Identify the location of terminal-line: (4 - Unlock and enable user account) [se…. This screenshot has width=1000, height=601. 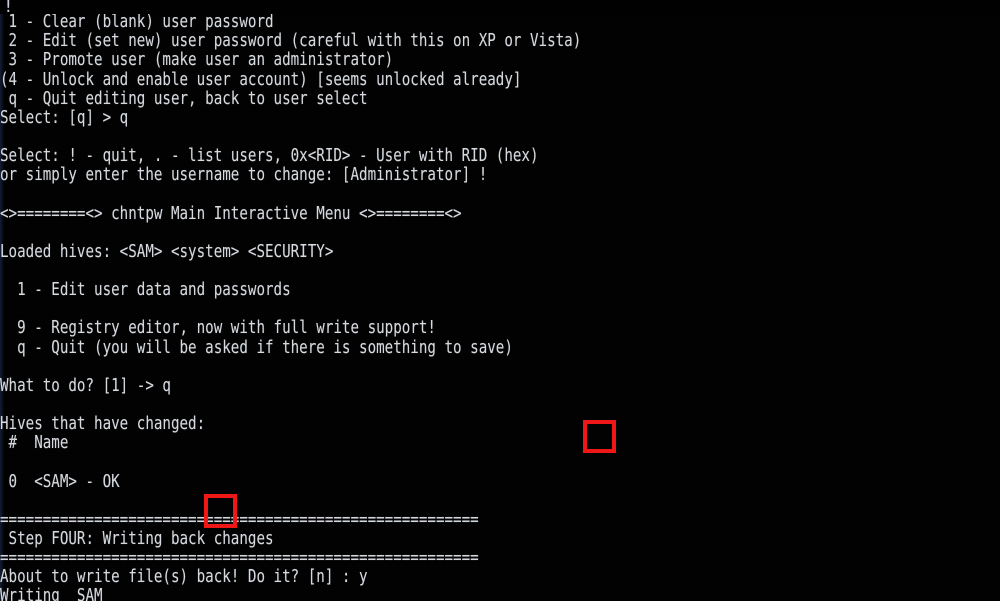
(261, 79).